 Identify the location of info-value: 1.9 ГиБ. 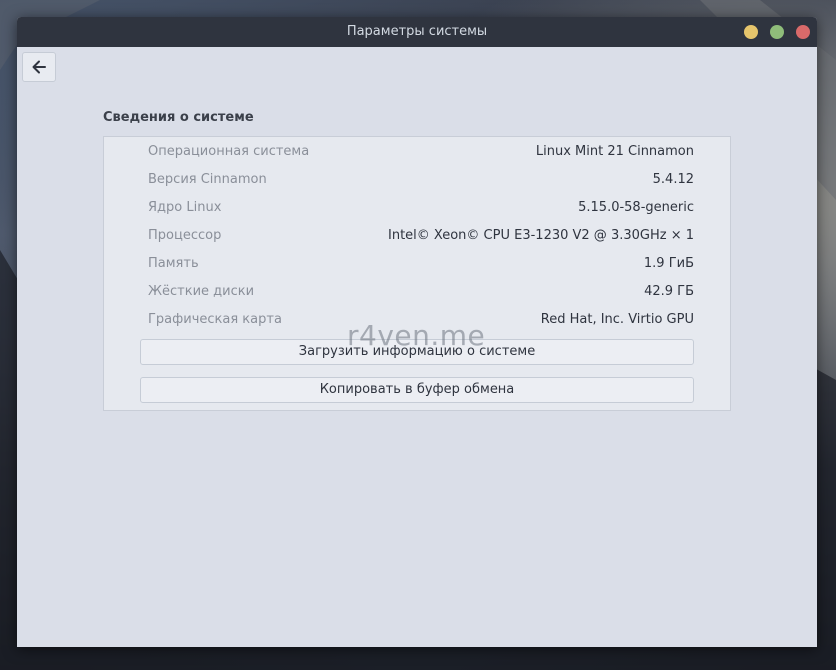
(668, 263).